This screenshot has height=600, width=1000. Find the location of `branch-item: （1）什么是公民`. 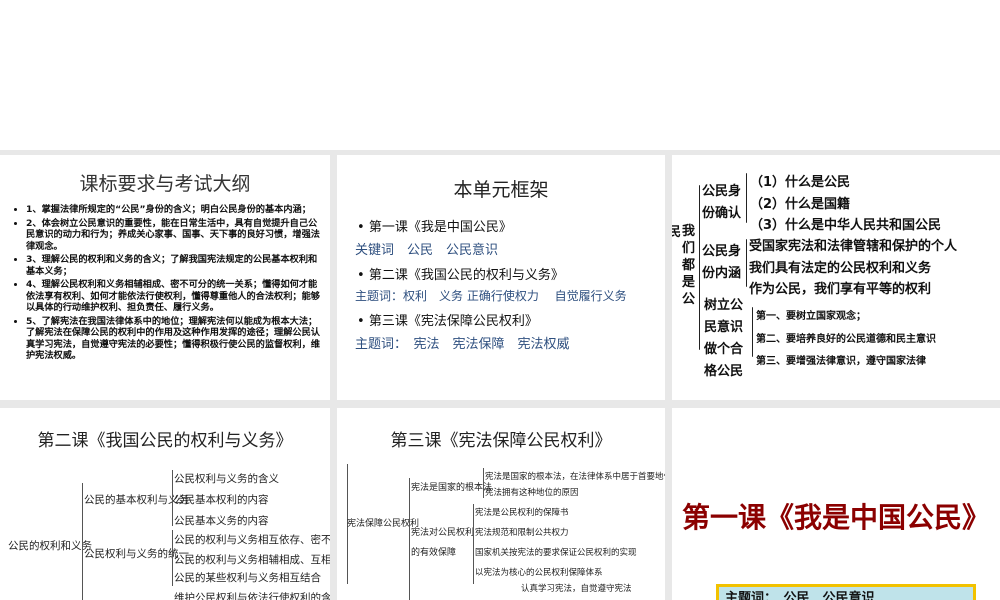

branch-item: （1）什么是公民 is located at coordinates (800, 182).